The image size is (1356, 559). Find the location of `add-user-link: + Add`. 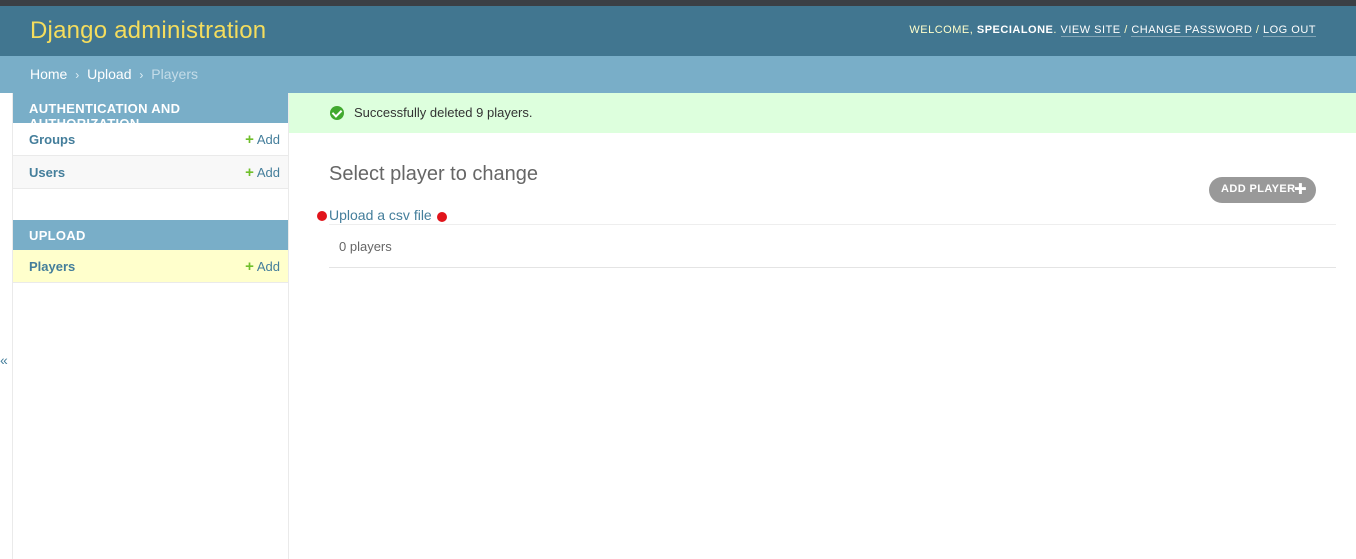

add-user-link: + Add is located at coordinates (262, 172).